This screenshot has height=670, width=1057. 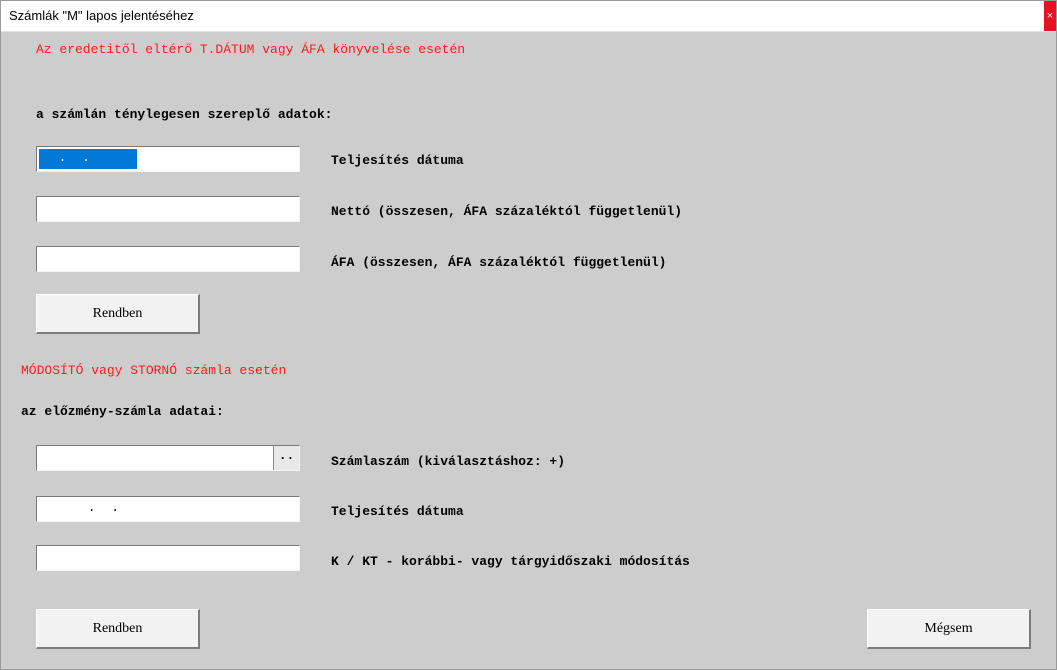 What do you see at coordinates (949, 629) in the screenshot?
I see `cancel-button: Mégsem` at bounding box center [949, 629].